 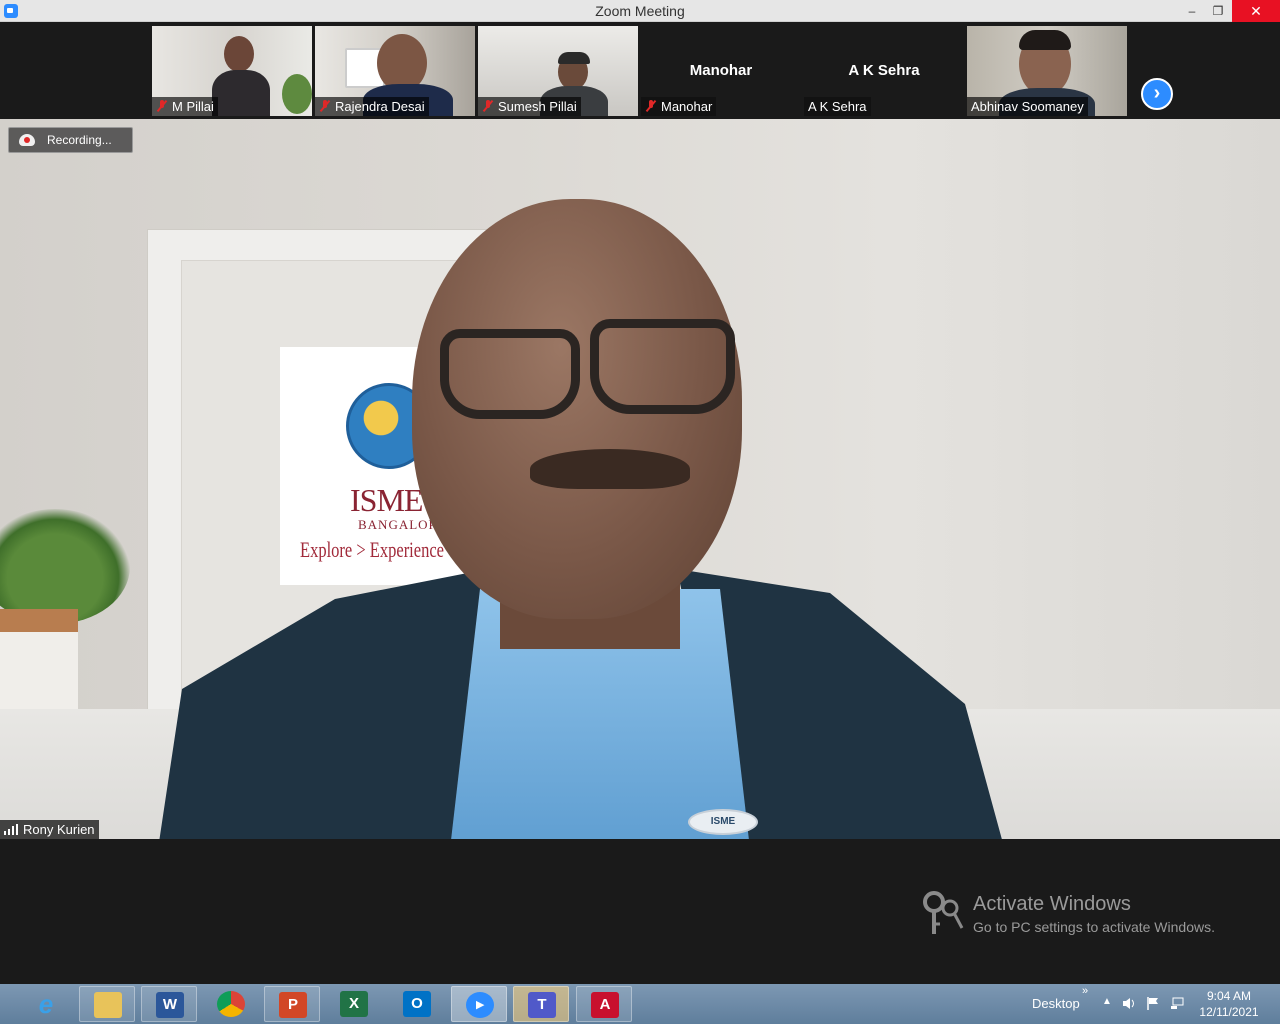 What do you see at coordinates (1052, 904) in the screenshot?
I see `activate-title: Activate Windows` at bounding box center [1052, 904].